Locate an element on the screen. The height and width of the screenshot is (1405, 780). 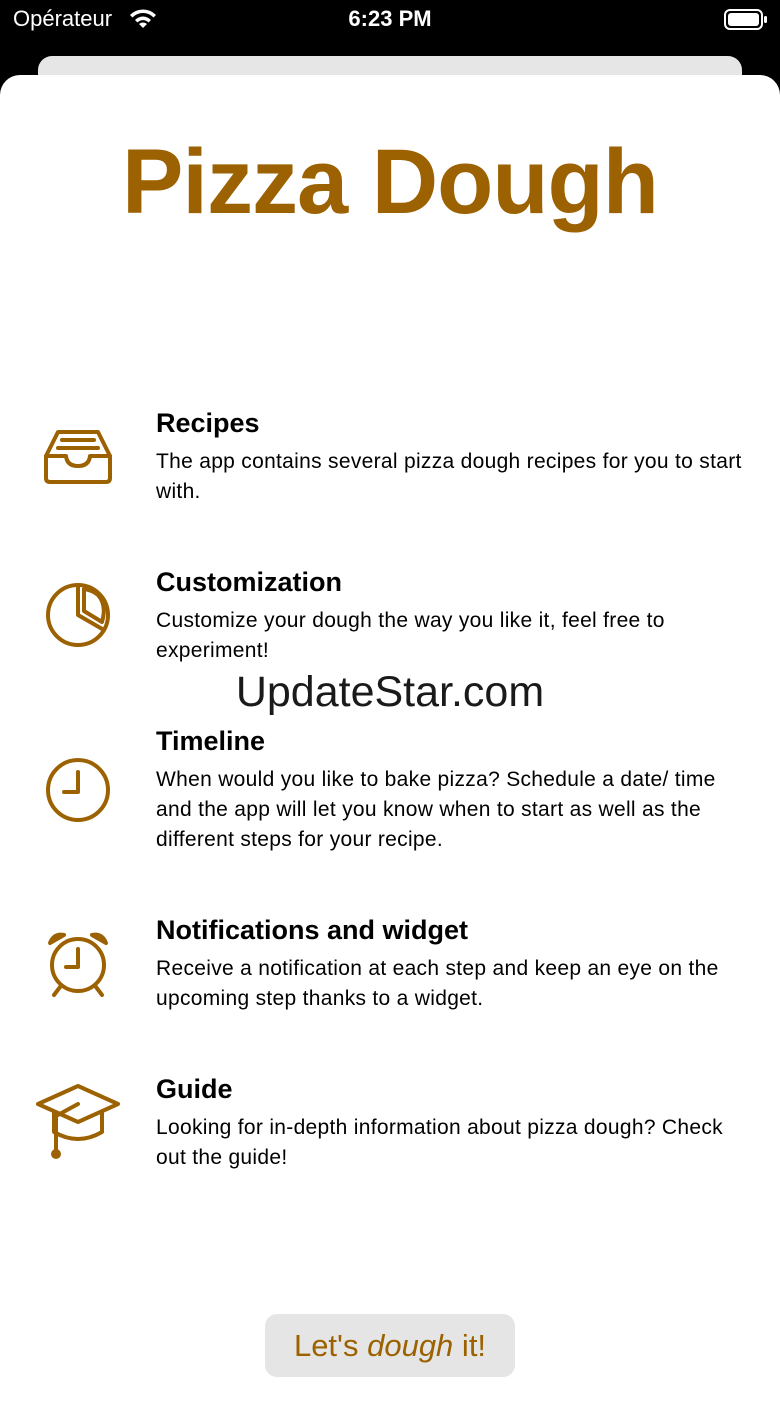
cta-prefix: Let's is located at coordinates (330, 1345).